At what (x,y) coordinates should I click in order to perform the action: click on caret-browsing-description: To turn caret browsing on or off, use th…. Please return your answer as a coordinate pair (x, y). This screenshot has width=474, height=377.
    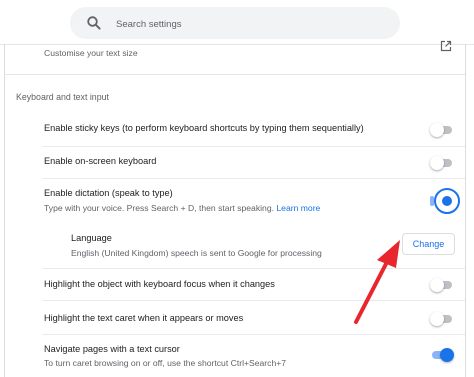
    Looking at the image, I should click on (165, 363).